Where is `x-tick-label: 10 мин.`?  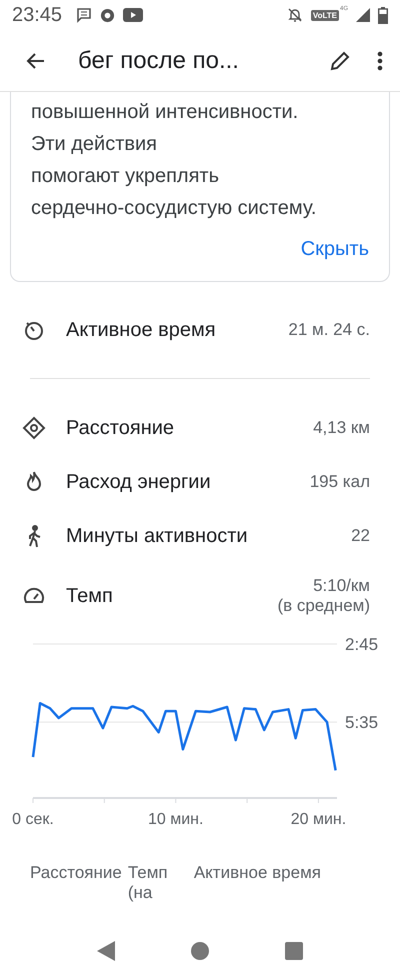
x-tick-label: 10 мин. is located at coordinates (176, 819).